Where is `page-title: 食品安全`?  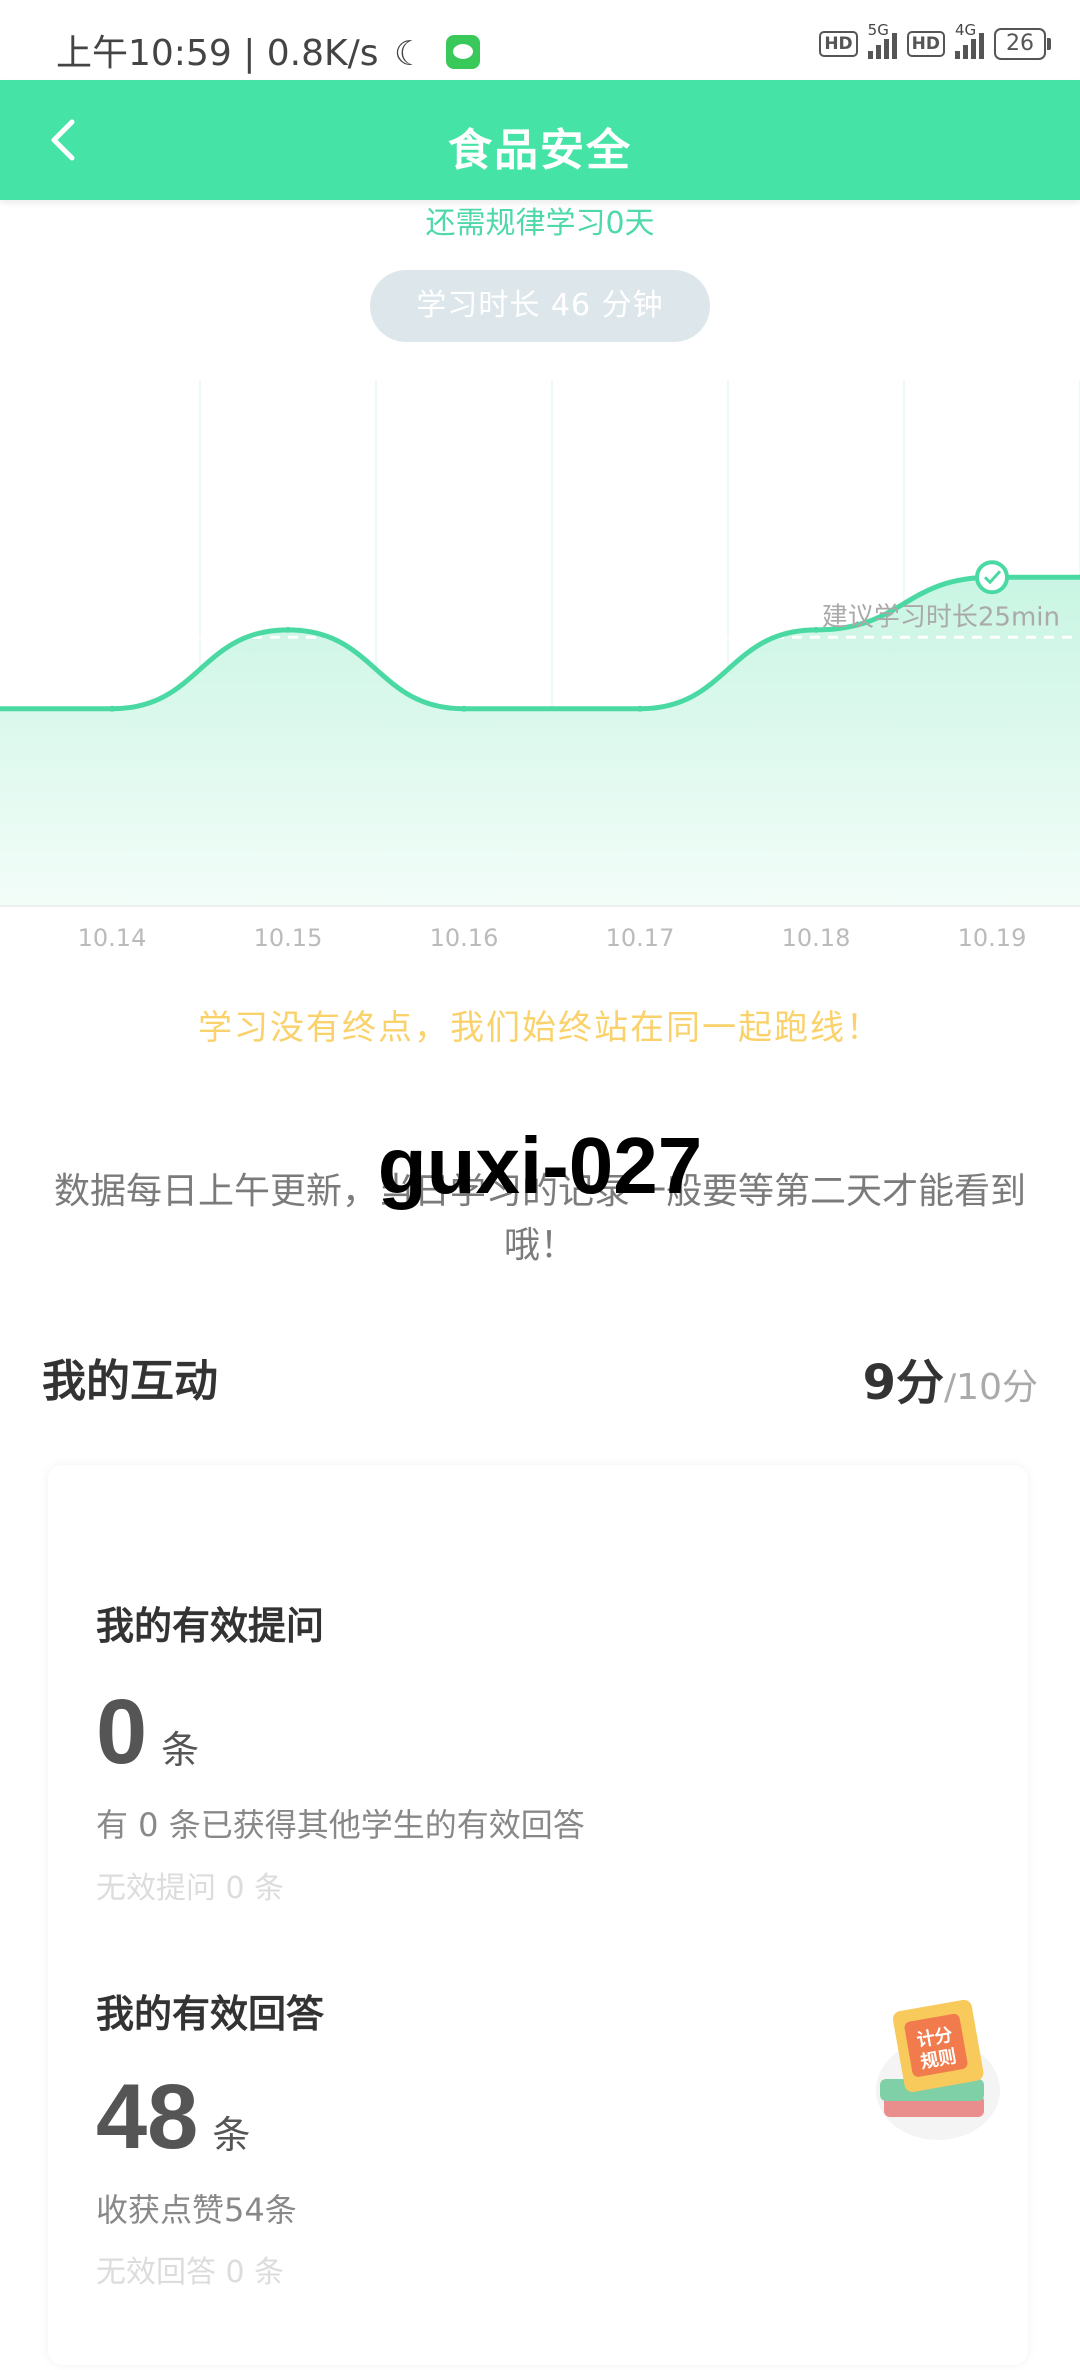 page-title: 食品安全 is located at coordinates (540, 150).